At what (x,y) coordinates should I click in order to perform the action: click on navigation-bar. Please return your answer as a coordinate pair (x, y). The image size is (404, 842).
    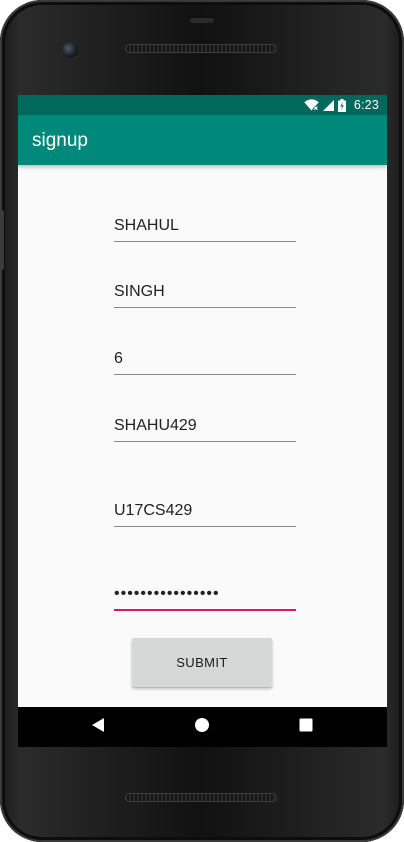
    Looking at the image, I should click on (202, 727).